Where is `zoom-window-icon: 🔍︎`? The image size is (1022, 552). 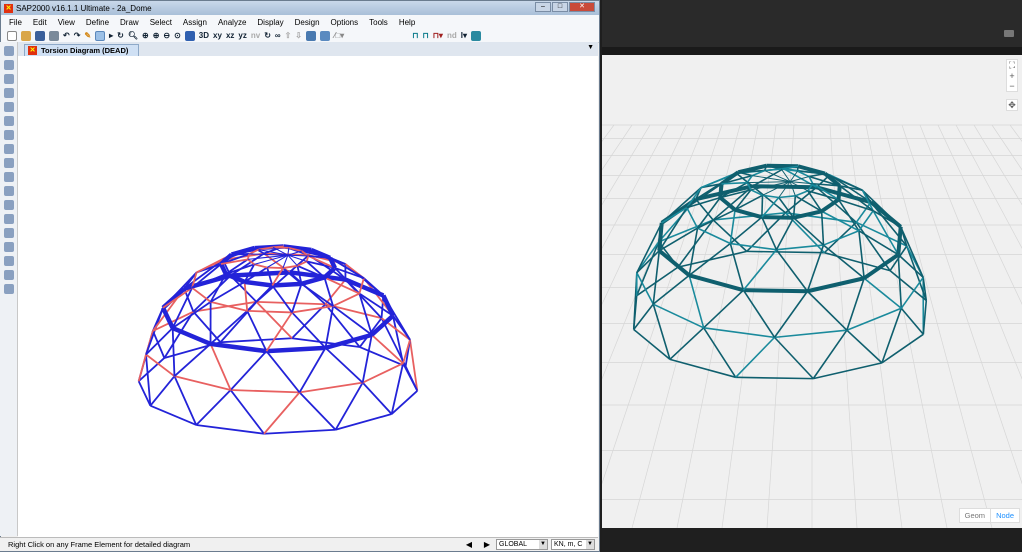 zoom-window-icon: 🔍︎ is located at coordinates (133, 35).